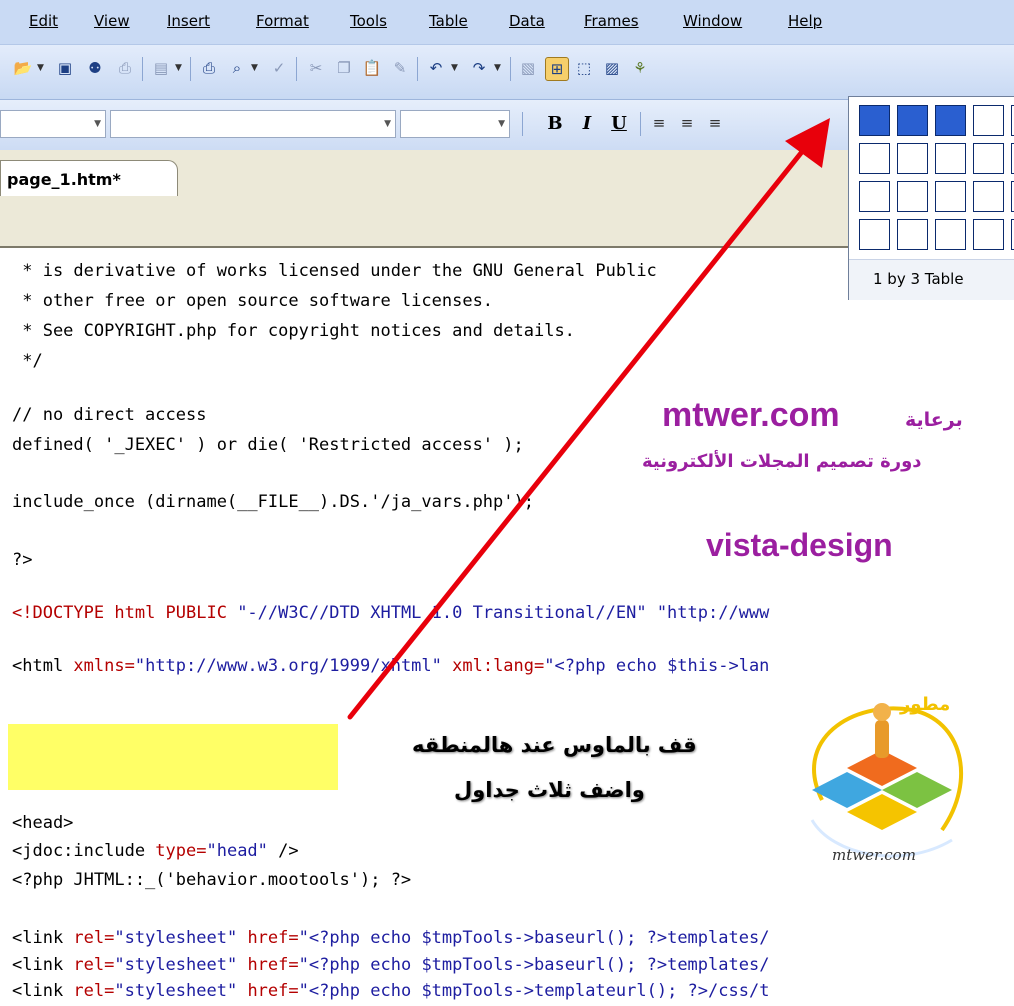  I want to click on menu-tools: Tools, so click(368, 21).